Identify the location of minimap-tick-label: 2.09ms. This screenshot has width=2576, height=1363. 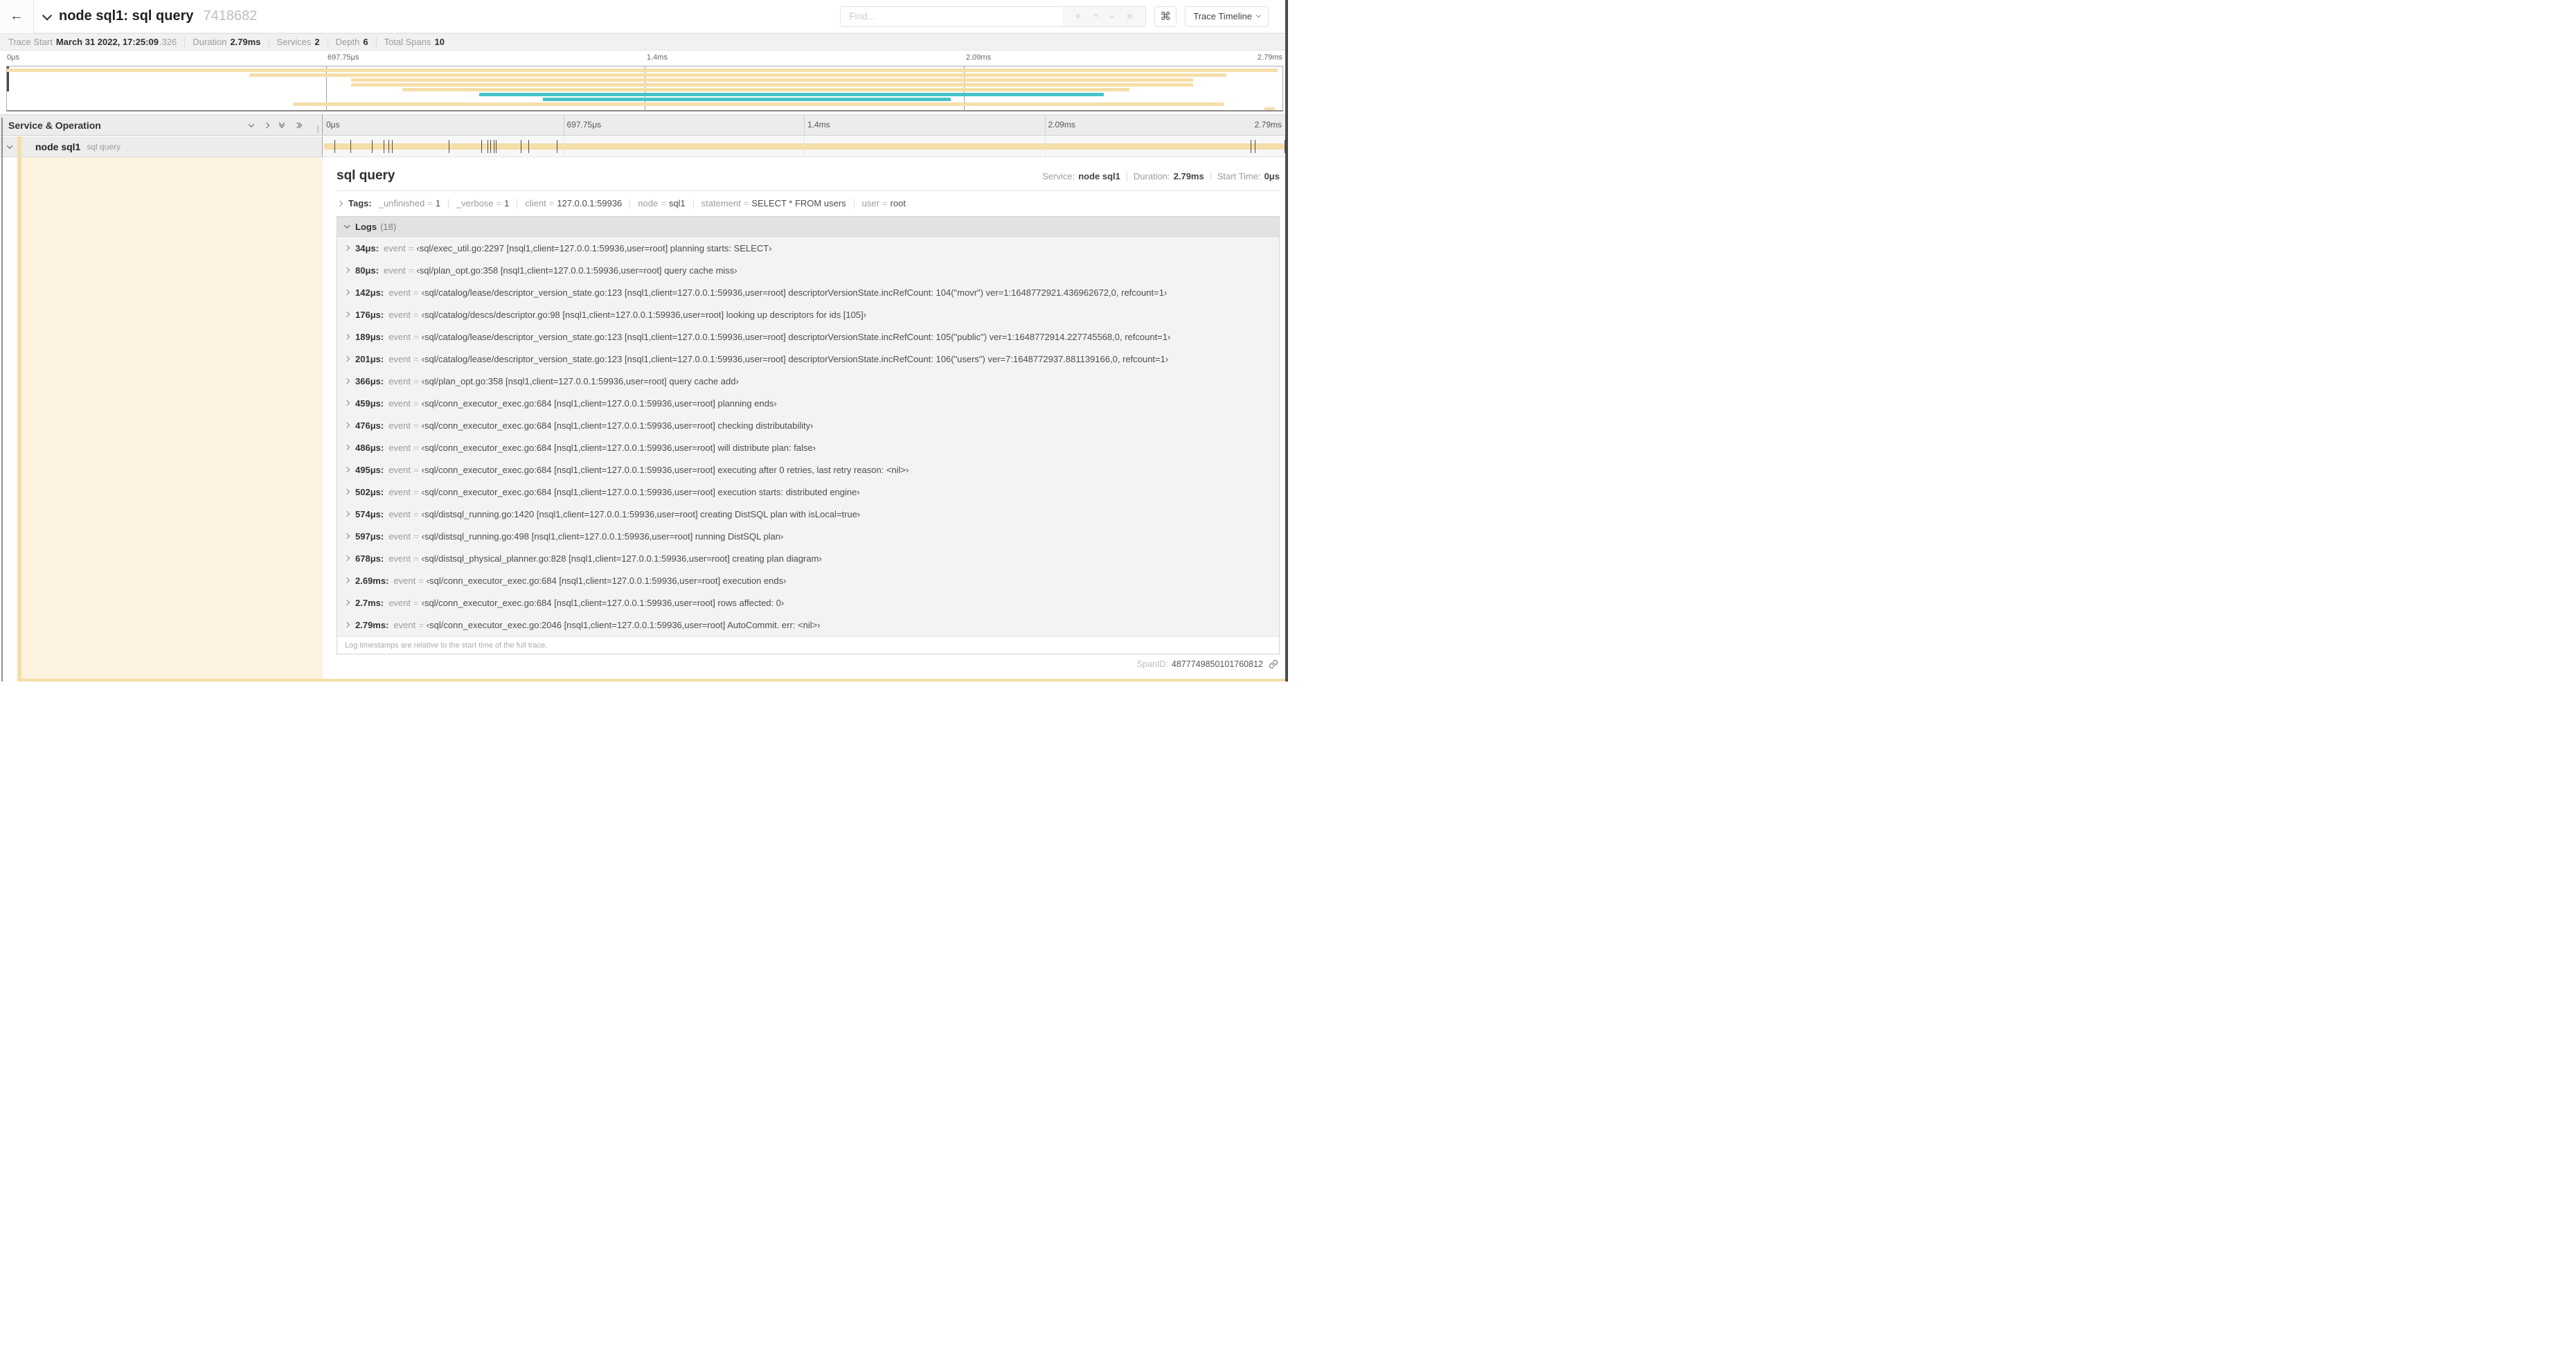
(979, 58).